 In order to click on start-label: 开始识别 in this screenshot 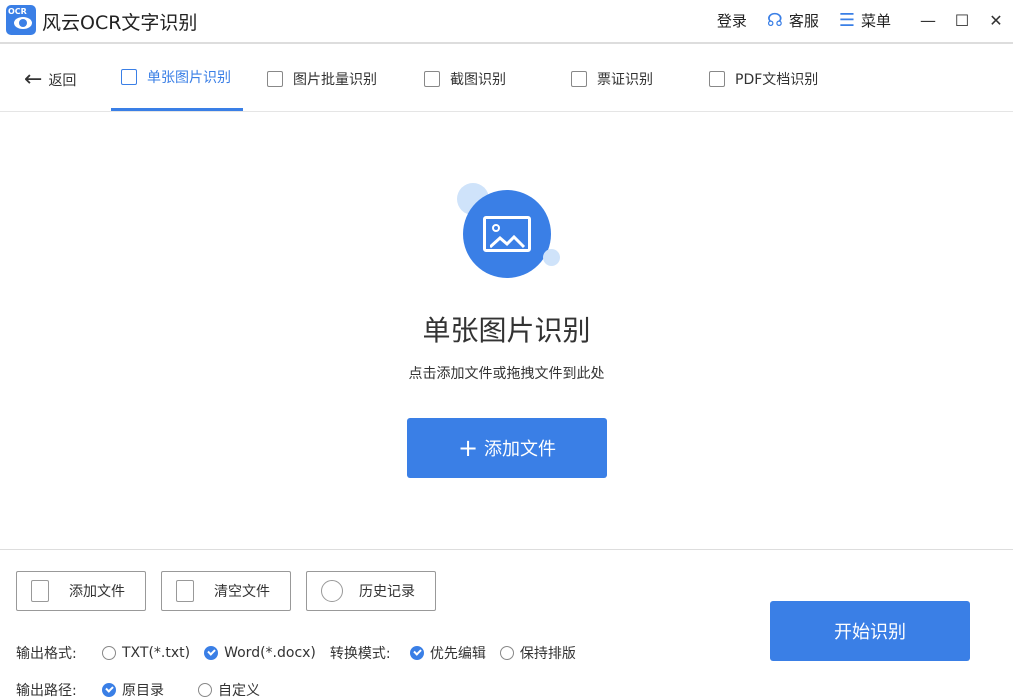, I will do `click(870, 632)`.